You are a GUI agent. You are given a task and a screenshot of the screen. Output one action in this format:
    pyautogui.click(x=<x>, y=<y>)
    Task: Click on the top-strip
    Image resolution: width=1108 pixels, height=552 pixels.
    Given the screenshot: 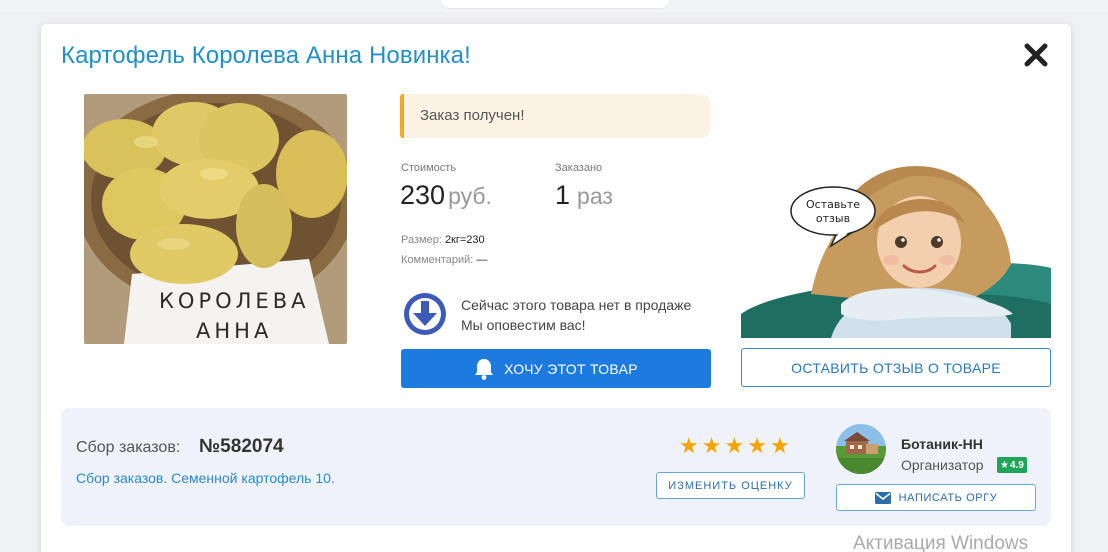 What is the action you would take?
    pyautogui.click(x=554, y=6)
    